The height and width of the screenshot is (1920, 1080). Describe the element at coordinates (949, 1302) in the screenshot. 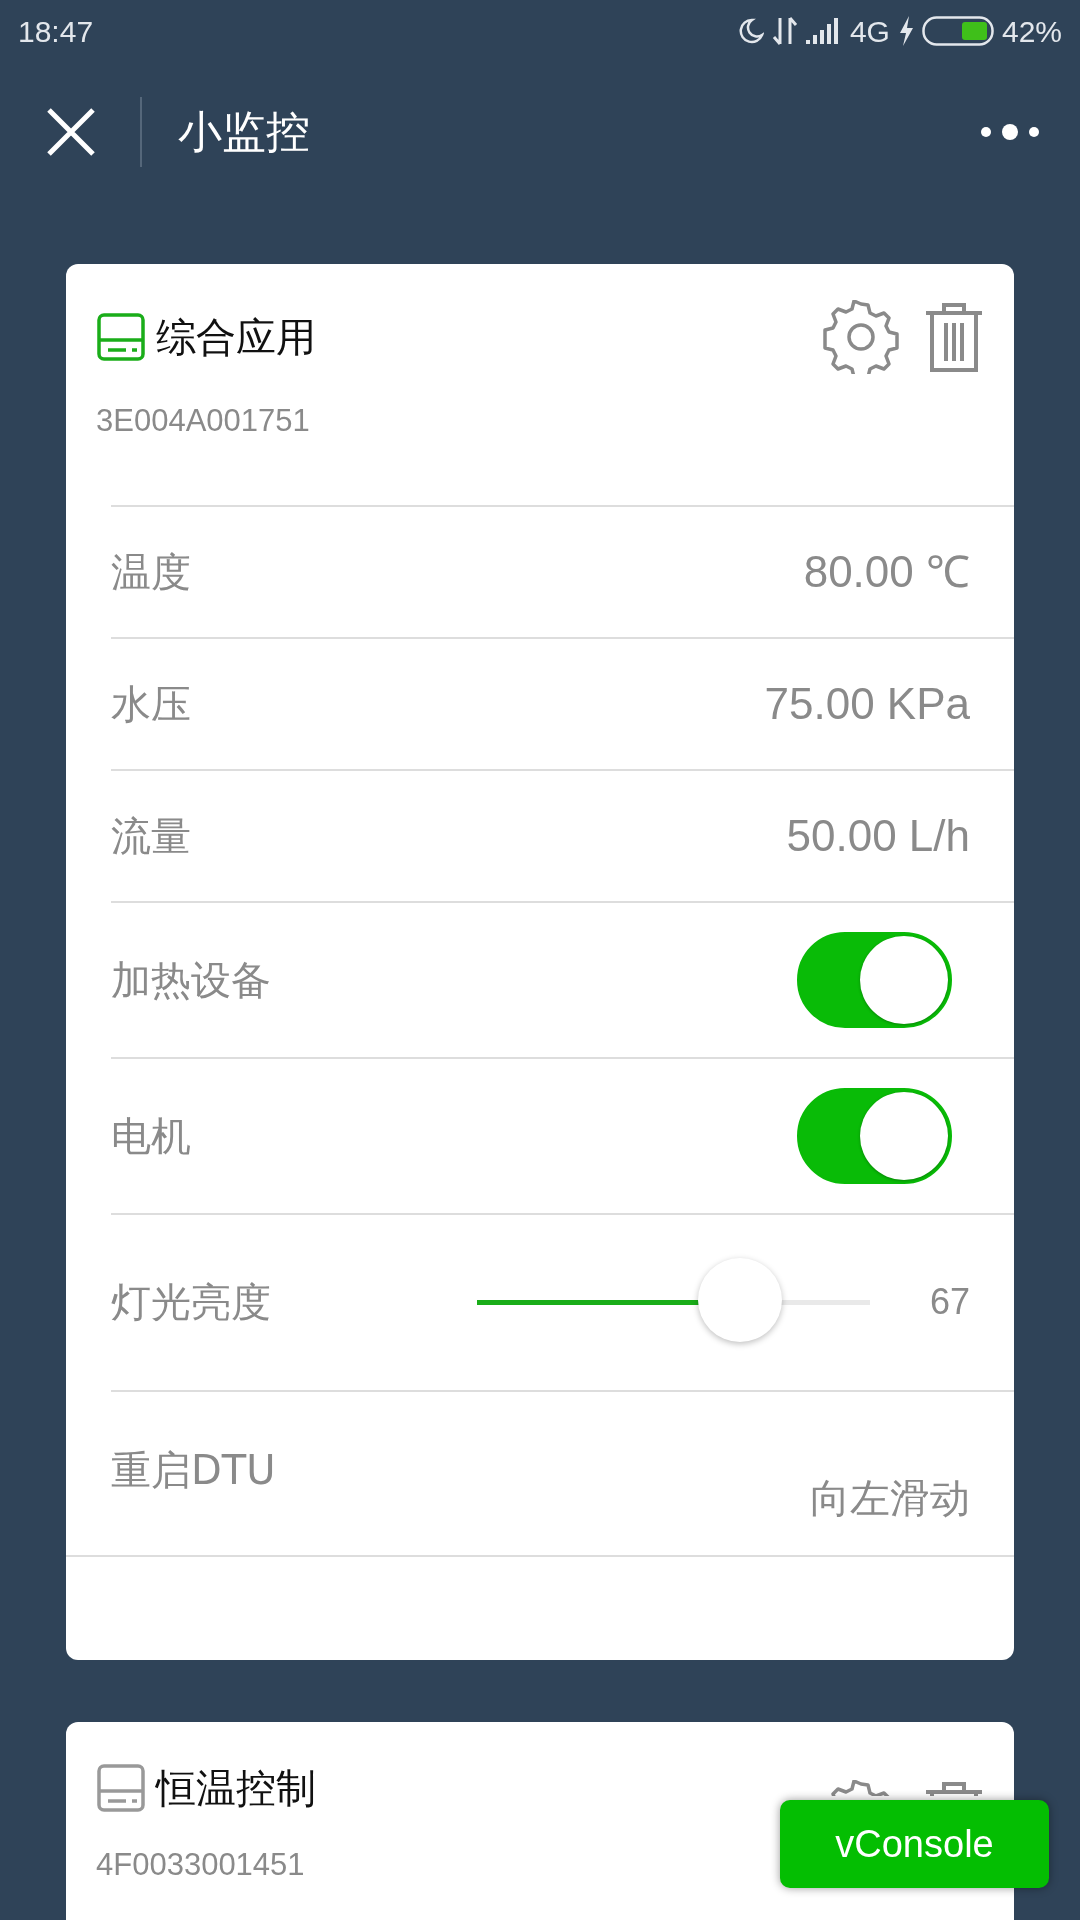

I see `slider-value: 67` at that location.